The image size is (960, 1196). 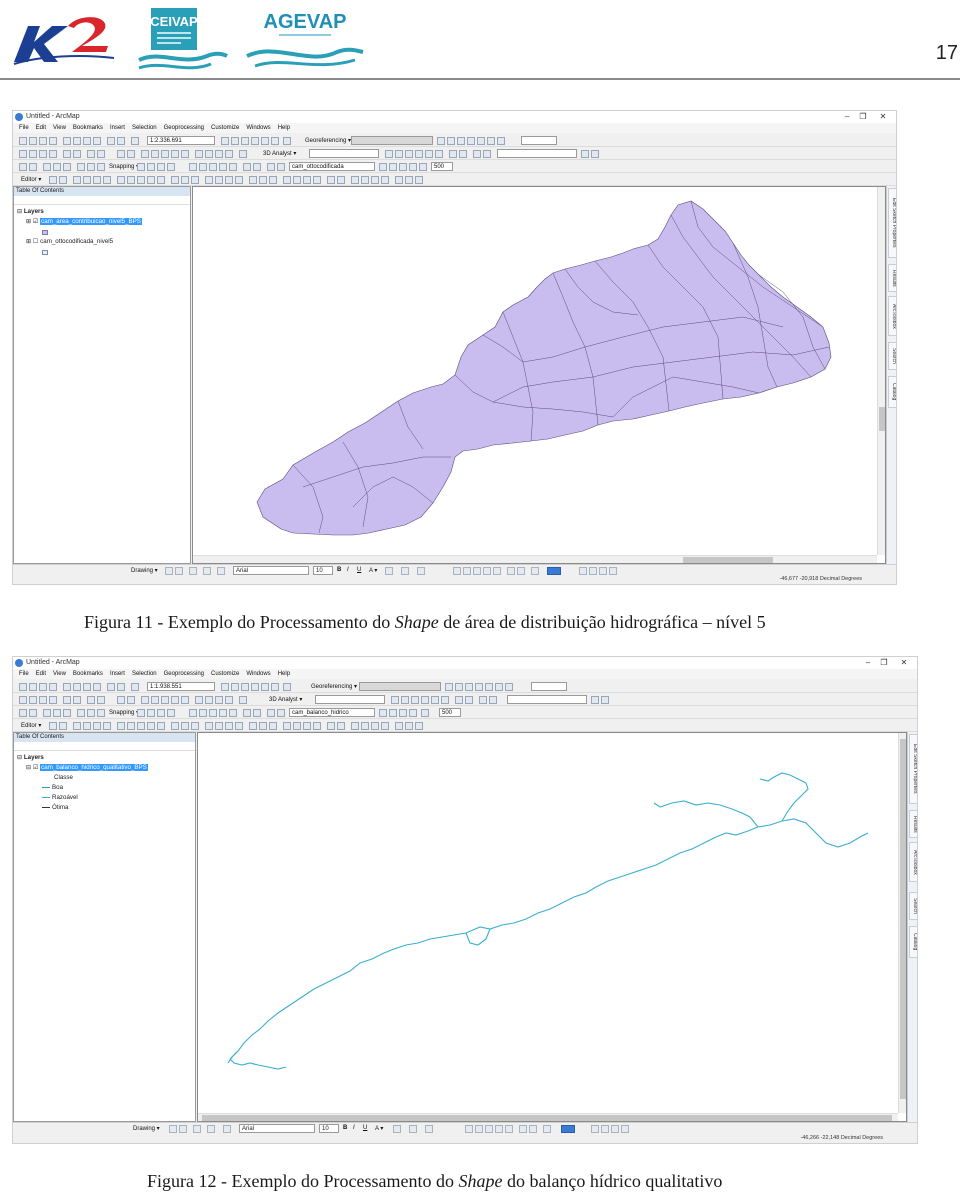 What do you see at coordinates (33, 167) in the screenshot?
I see `snapping-tool-2-icon` at bounding box center [33, 167].